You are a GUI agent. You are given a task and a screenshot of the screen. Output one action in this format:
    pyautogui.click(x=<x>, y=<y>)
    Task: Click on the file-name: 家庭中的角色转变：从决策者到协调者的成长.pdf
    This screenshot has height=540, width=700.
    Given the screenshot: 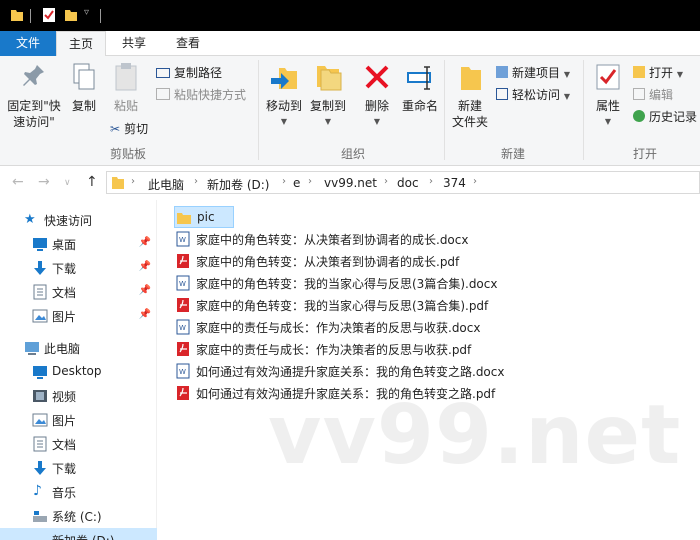 What is the action you would take?
    pyautogui.click(x=328, y=262)
    